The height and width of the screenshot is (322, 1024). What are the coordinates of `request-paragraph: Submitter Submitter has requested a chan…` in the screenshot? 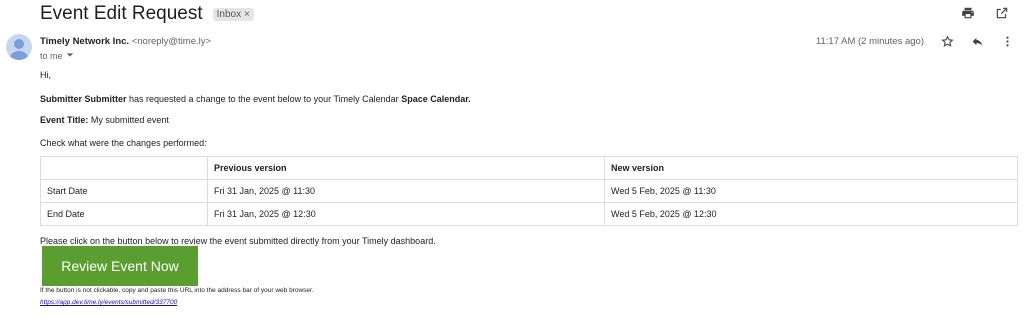 It's located at (255, 99).